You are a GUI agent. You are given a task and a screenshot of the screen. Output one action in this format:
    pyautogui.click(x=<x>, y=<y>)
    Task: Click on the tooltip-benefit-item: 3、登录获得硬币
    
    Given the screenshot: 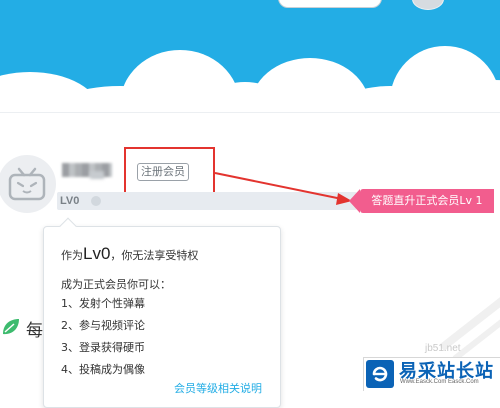 What is the action you would take?
    pyautogui.click(x=103, y=347)
    